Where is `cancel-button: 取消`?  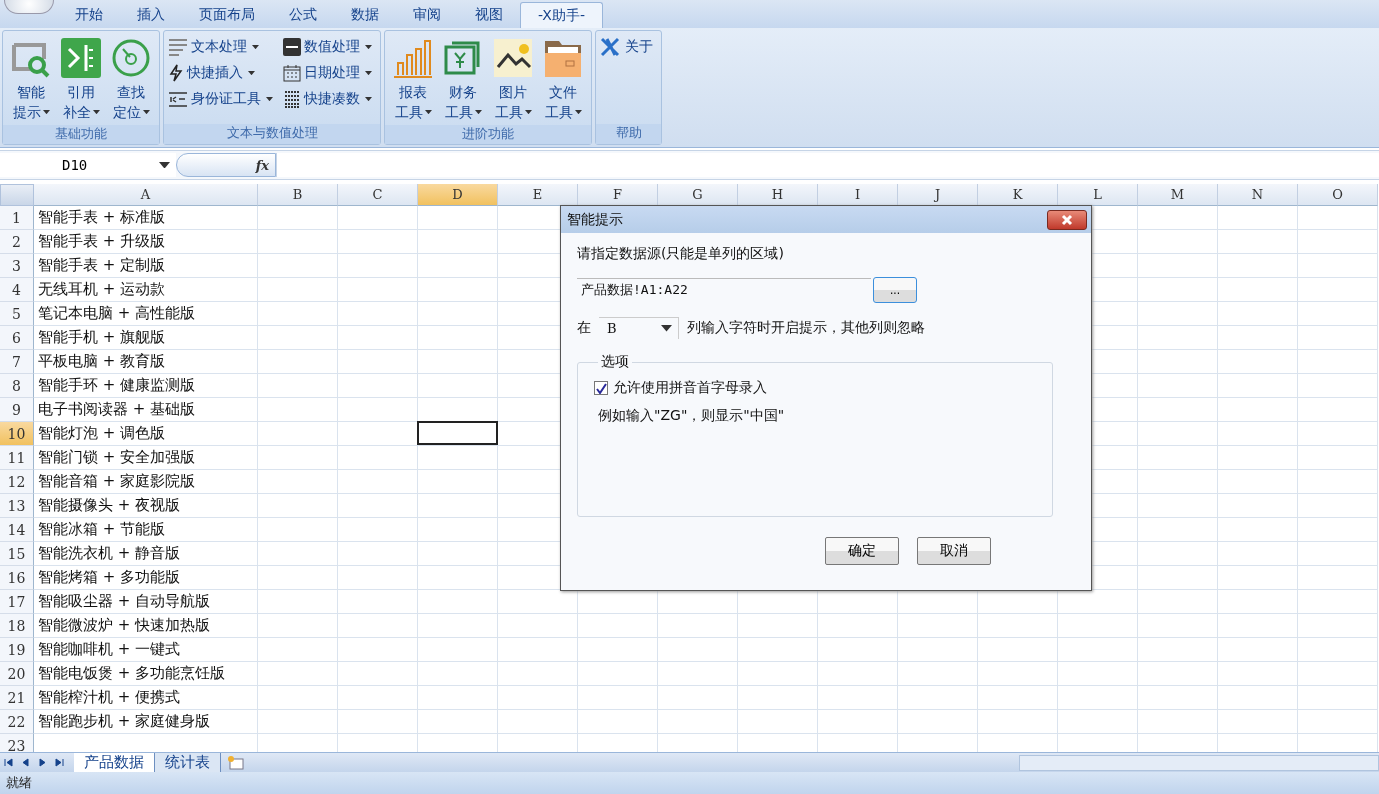
cancel-button: 取消 is located at coordinates (954, 551).